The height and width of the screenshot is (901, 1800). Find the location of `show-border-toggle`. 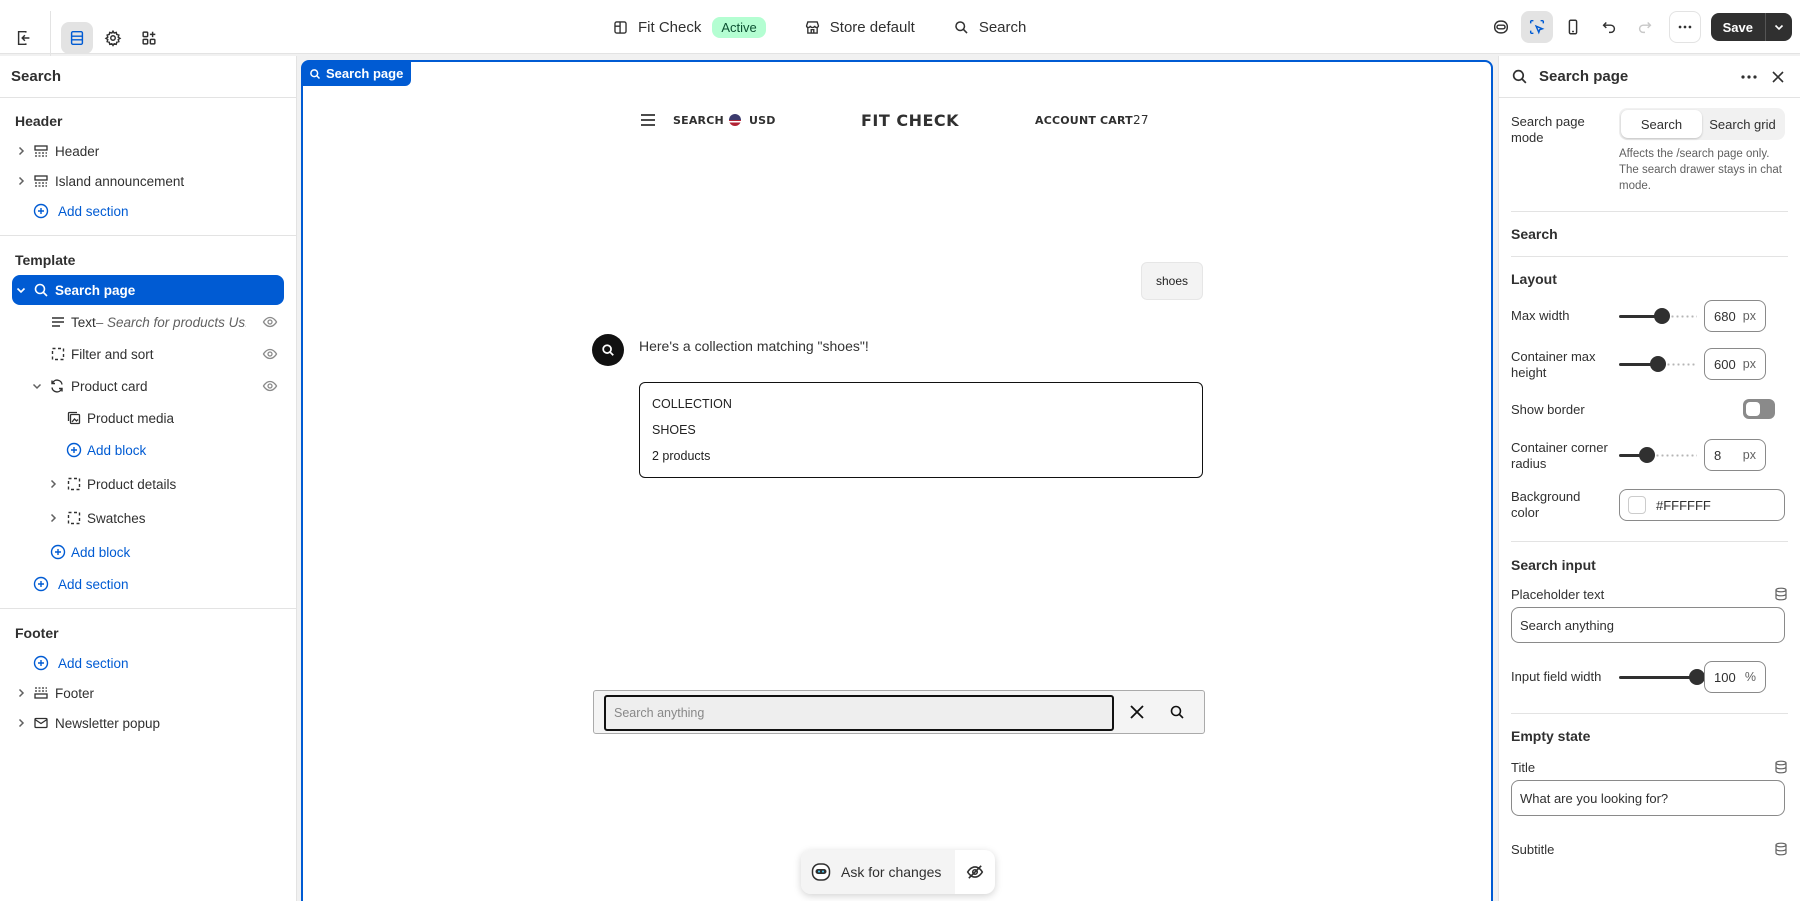

show-border-toggle is located at coordinates (1759, 409).